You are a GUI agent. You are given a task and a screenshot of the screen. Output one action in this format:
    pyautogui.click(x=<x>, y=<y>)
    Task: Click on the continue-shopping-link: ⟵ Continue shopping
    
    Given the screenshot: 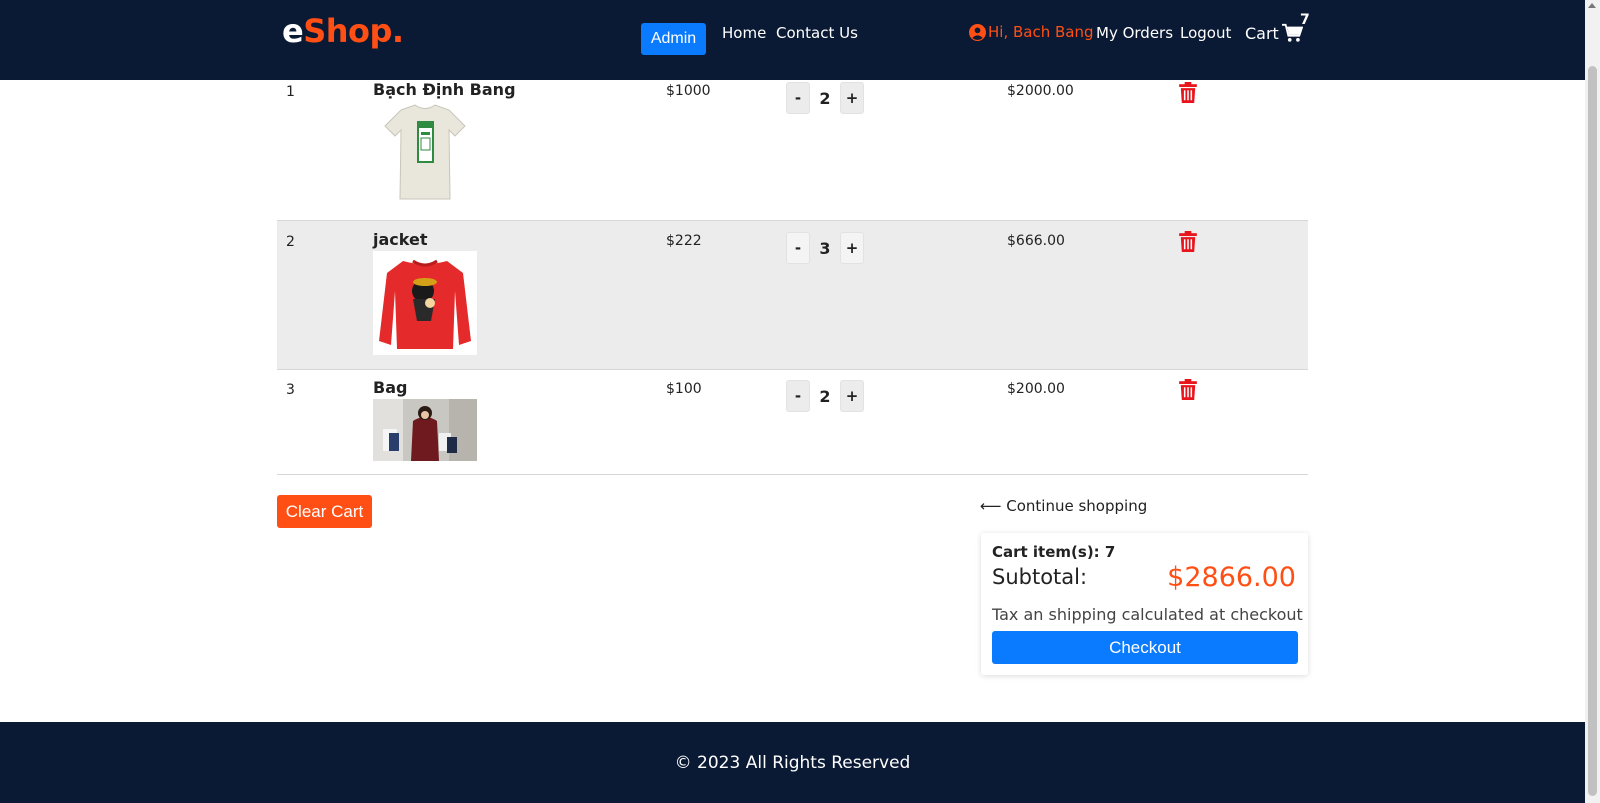 What is the action you would take?
    pyautogui.click(x=1063, y=506)
    